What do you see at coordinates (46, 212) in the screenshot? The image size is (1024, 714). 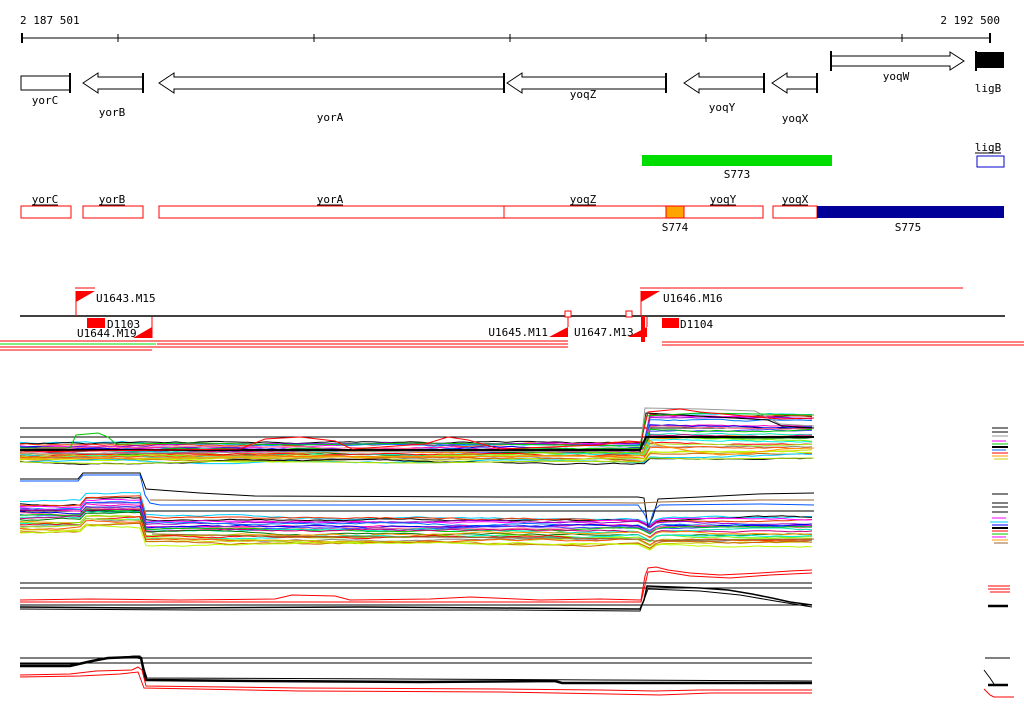 I see `segment-box-yorC` at bounding box center [46, 212].